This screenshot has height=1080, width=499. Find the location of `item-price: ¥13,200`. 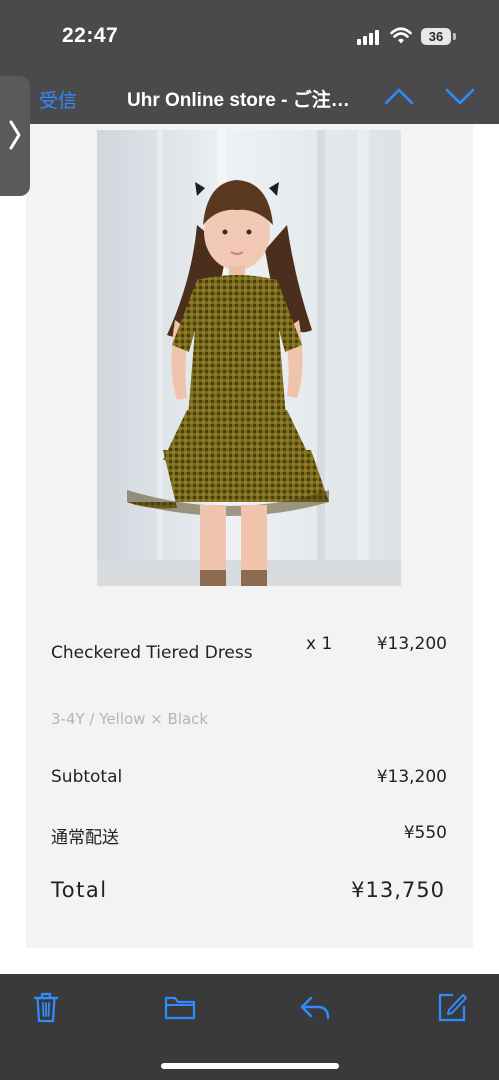

item-price: ¥13,200 is located at coordinates (411, 644).